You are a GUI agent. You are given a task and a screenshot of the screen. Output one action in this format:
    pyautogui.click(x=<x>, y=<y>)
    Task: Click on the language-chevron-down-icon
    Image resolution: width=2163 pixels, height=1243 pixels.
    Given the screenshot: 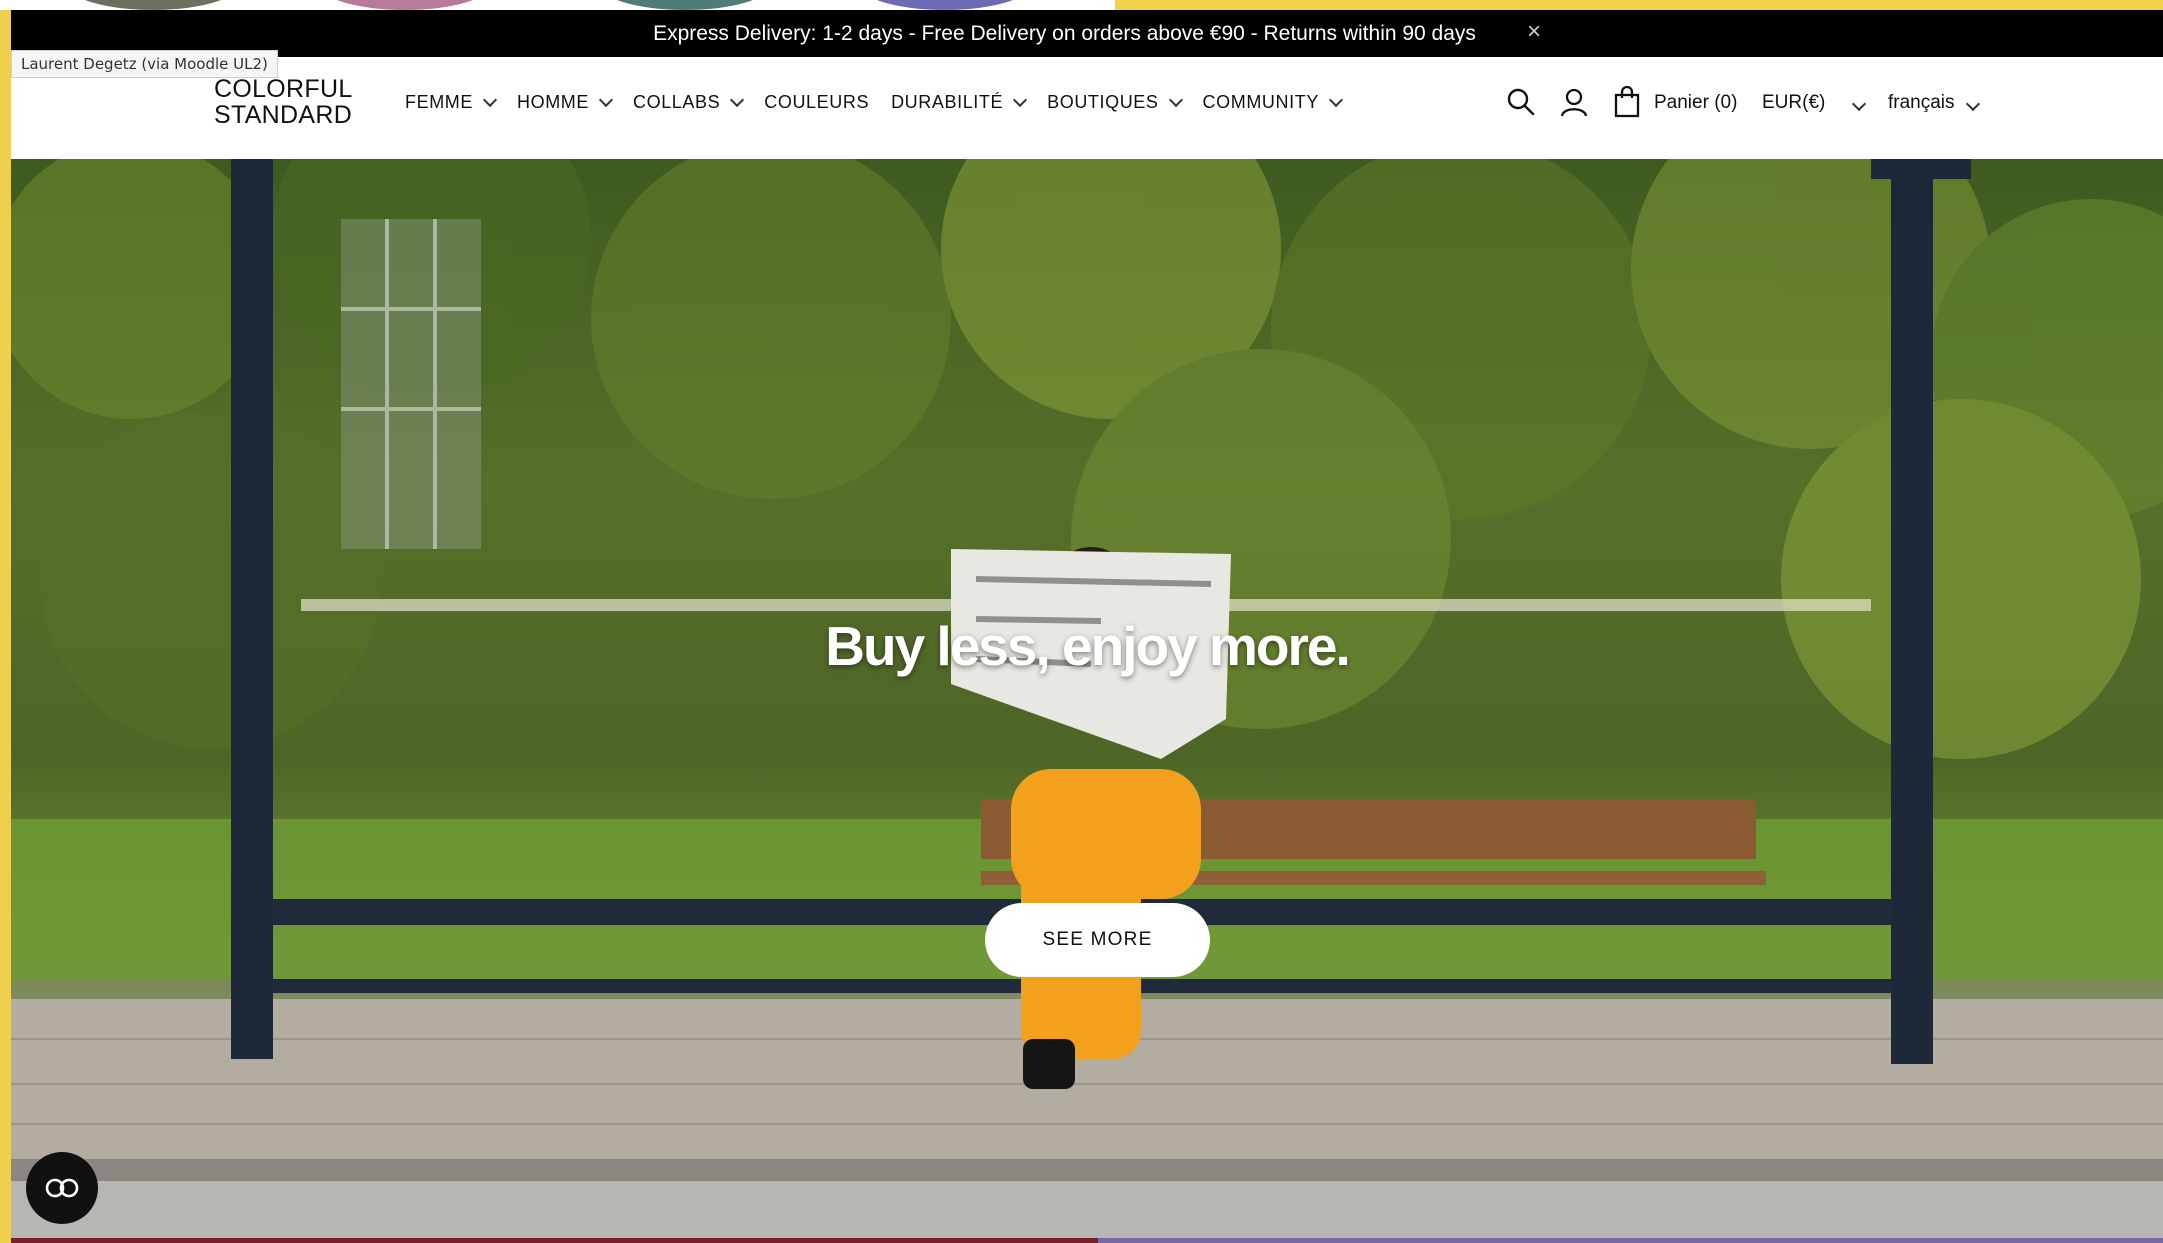 What is the action you would take?
    pyautogui.click(x=1973, y=105)
    